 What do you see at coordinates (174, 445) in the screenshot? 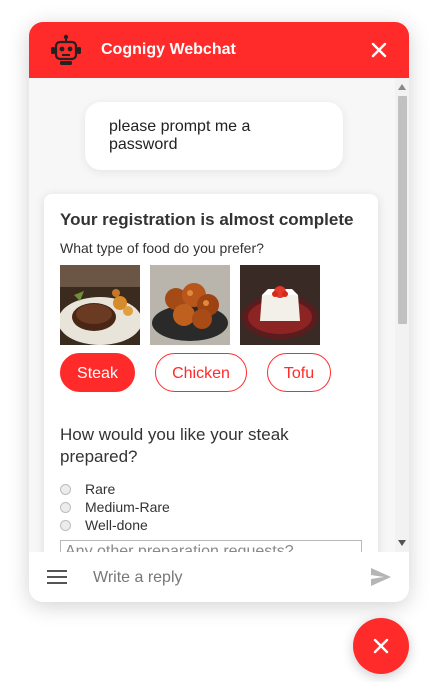
I see `steak-question: How would you like your steak prepared?` at bounding box center [174, 445].